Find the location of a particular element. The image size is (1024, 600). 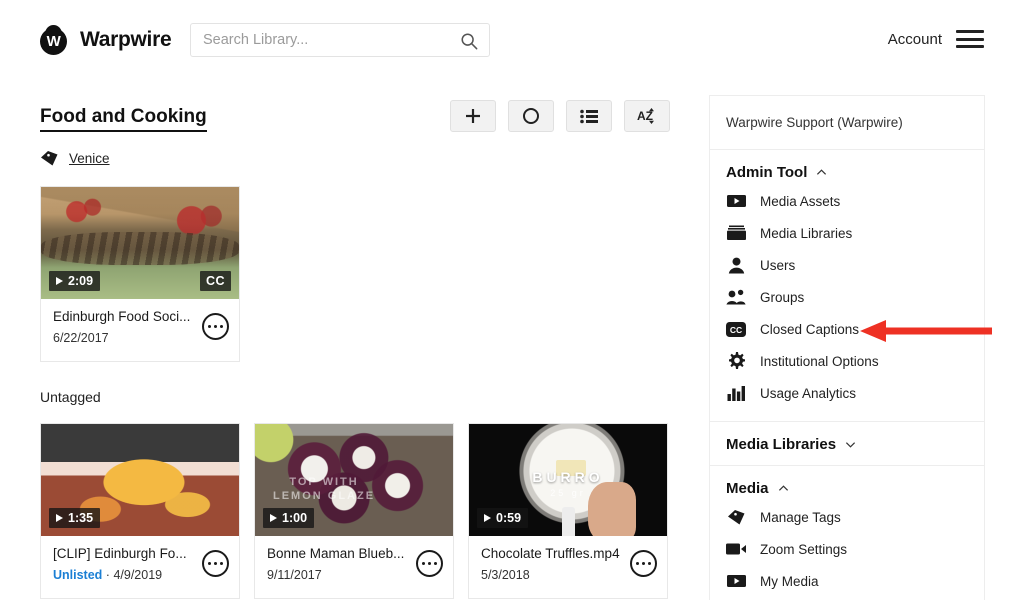

tag-label: Venice is located at coordinates (89, 158).